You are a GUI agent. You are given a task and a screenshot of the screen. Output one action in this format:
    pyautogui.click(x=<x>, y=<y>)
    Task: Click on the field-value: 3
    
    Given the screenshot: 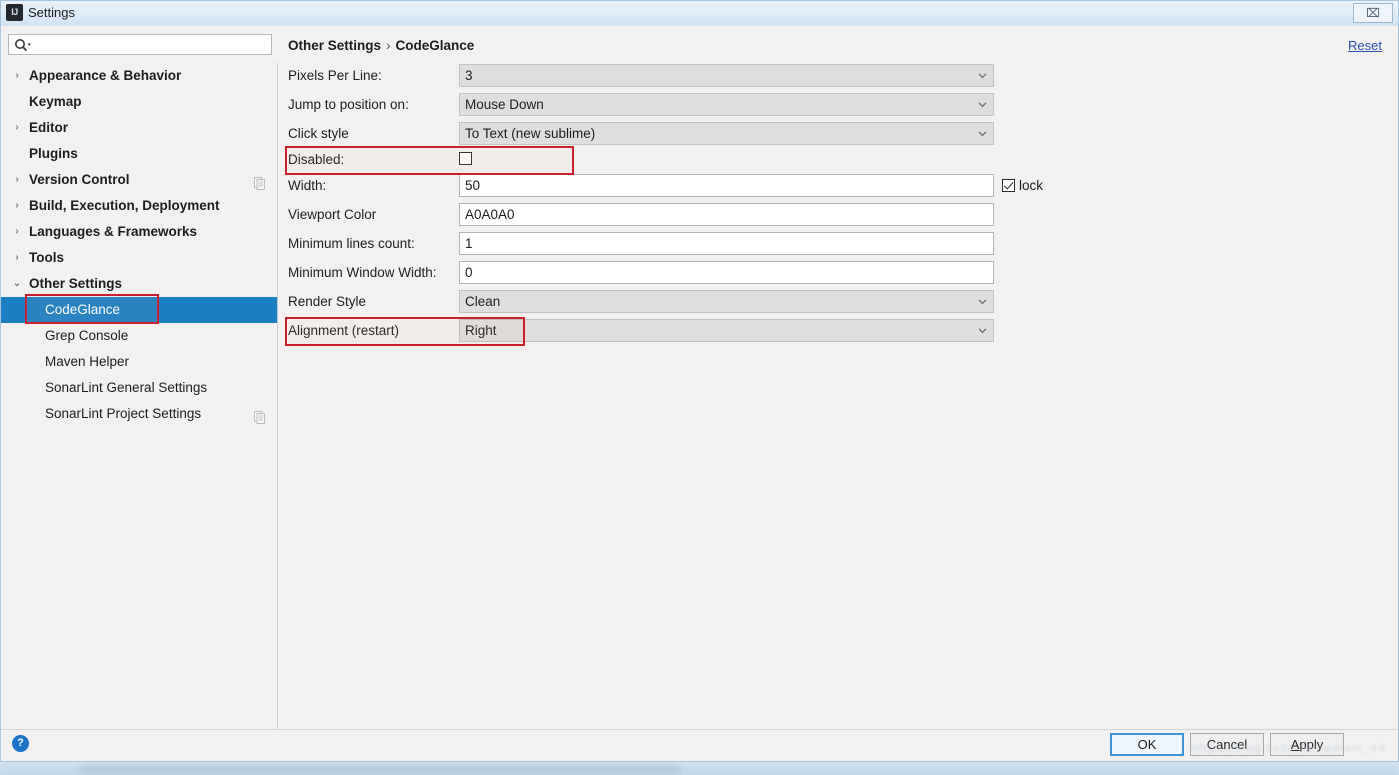 What is the action you would take?
    pyautogui.click(x=469, y=75)
    